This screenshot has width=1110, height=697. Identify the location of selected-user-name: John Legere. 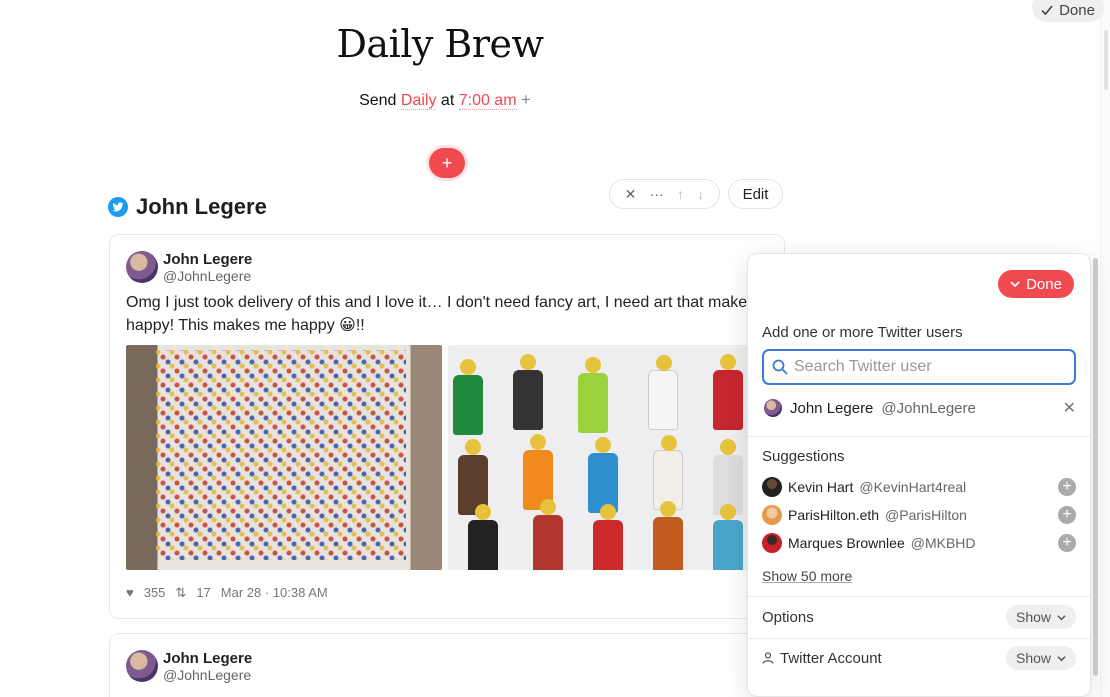
(832, 408).